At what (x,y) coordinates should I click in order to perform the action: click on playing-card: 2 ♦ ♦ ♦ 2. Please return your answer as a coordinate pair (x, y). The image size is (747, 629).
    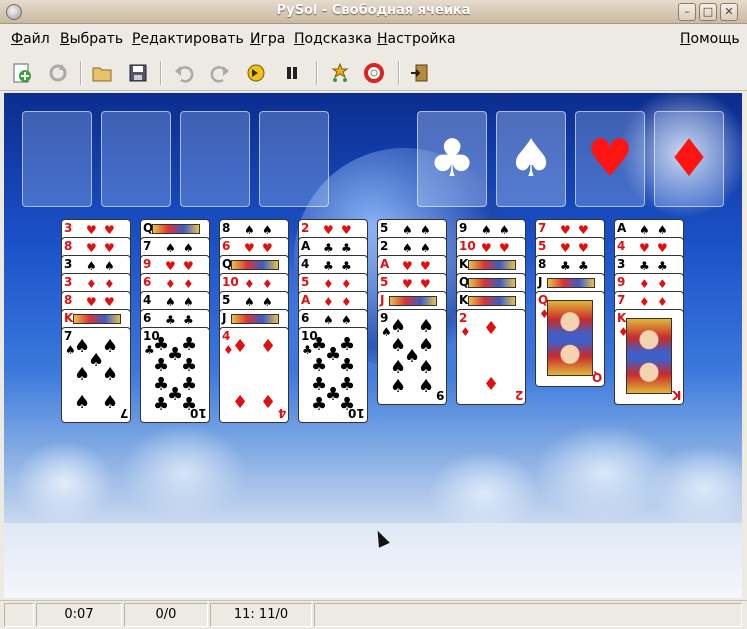
    Looking at the image, I should click on (491, 357).